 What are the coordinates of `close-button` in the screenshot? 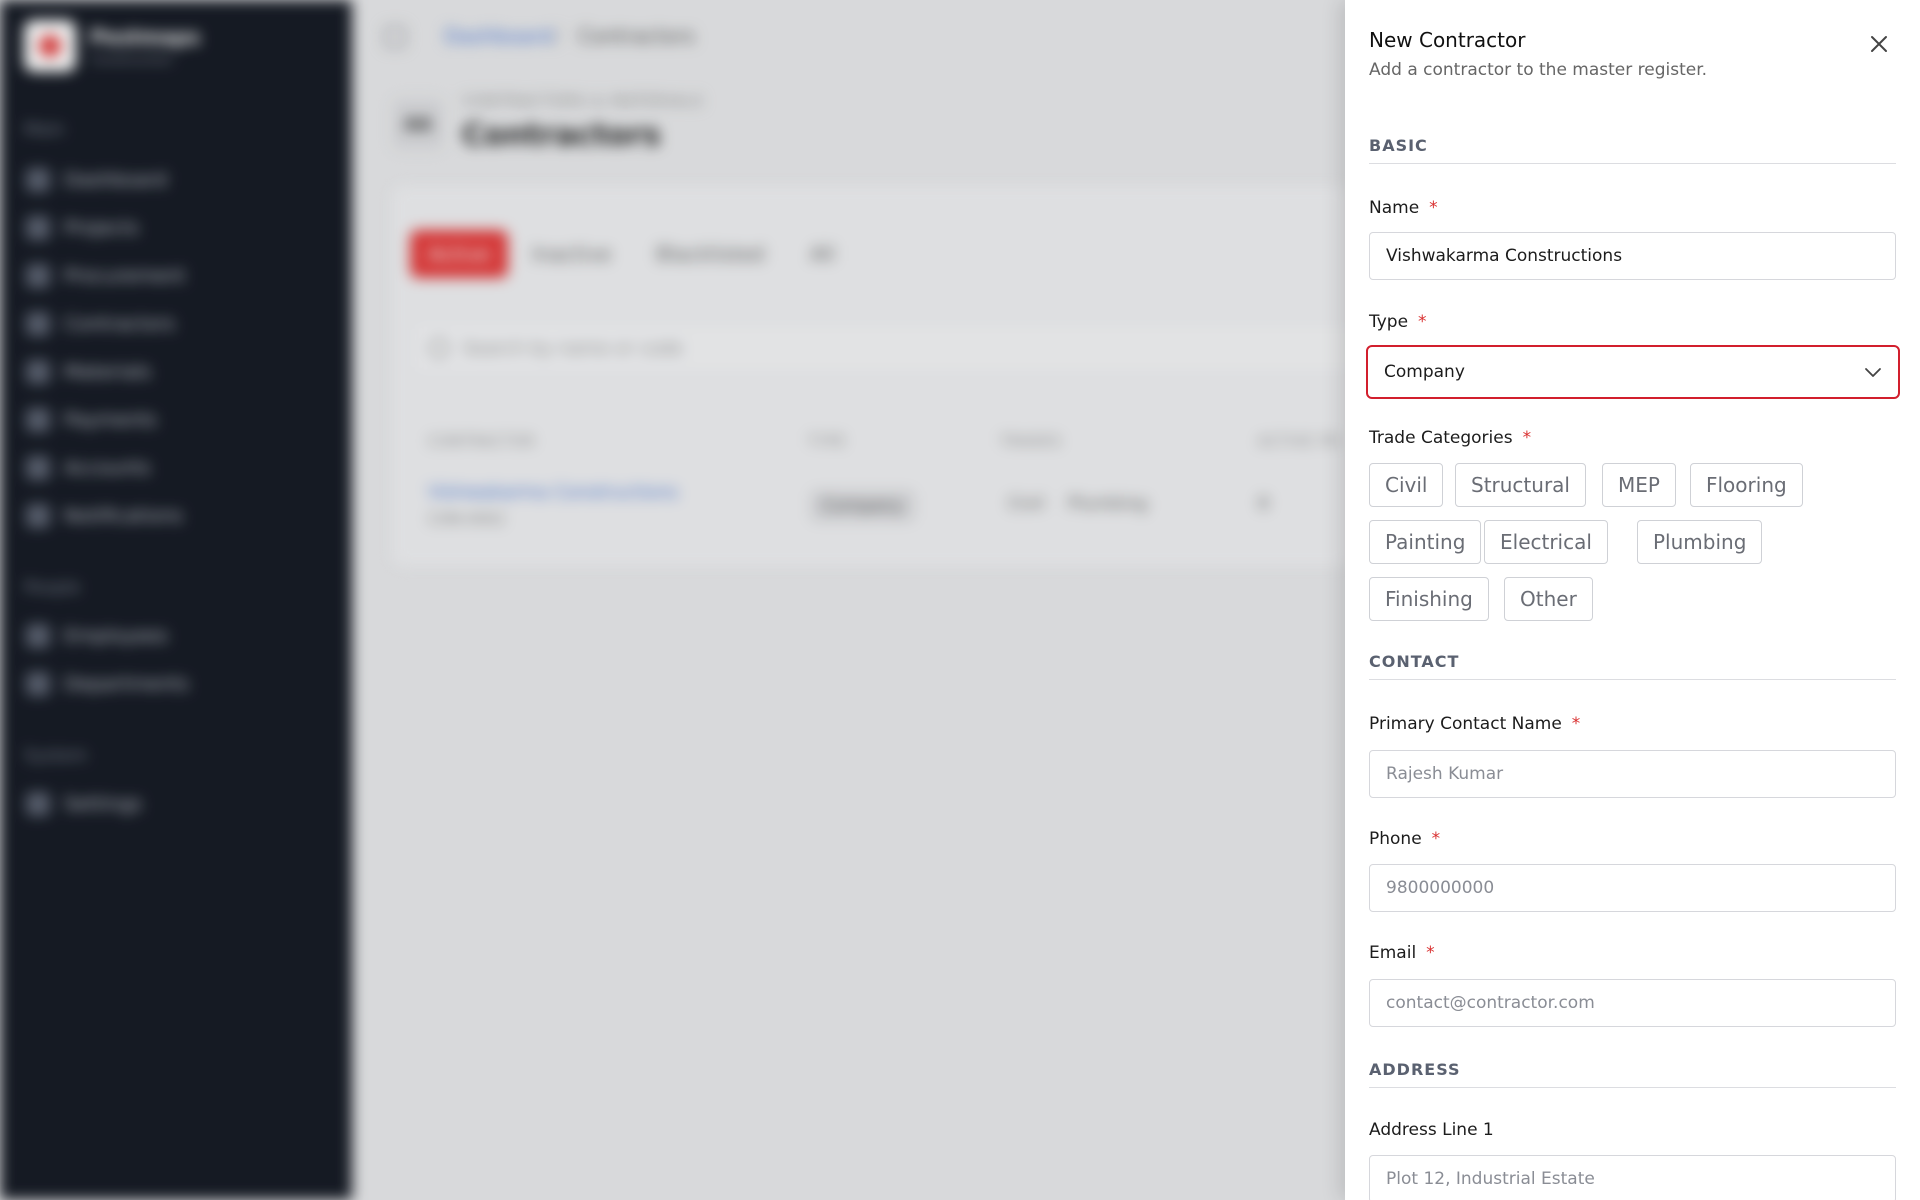 It's located at (1879, 44).